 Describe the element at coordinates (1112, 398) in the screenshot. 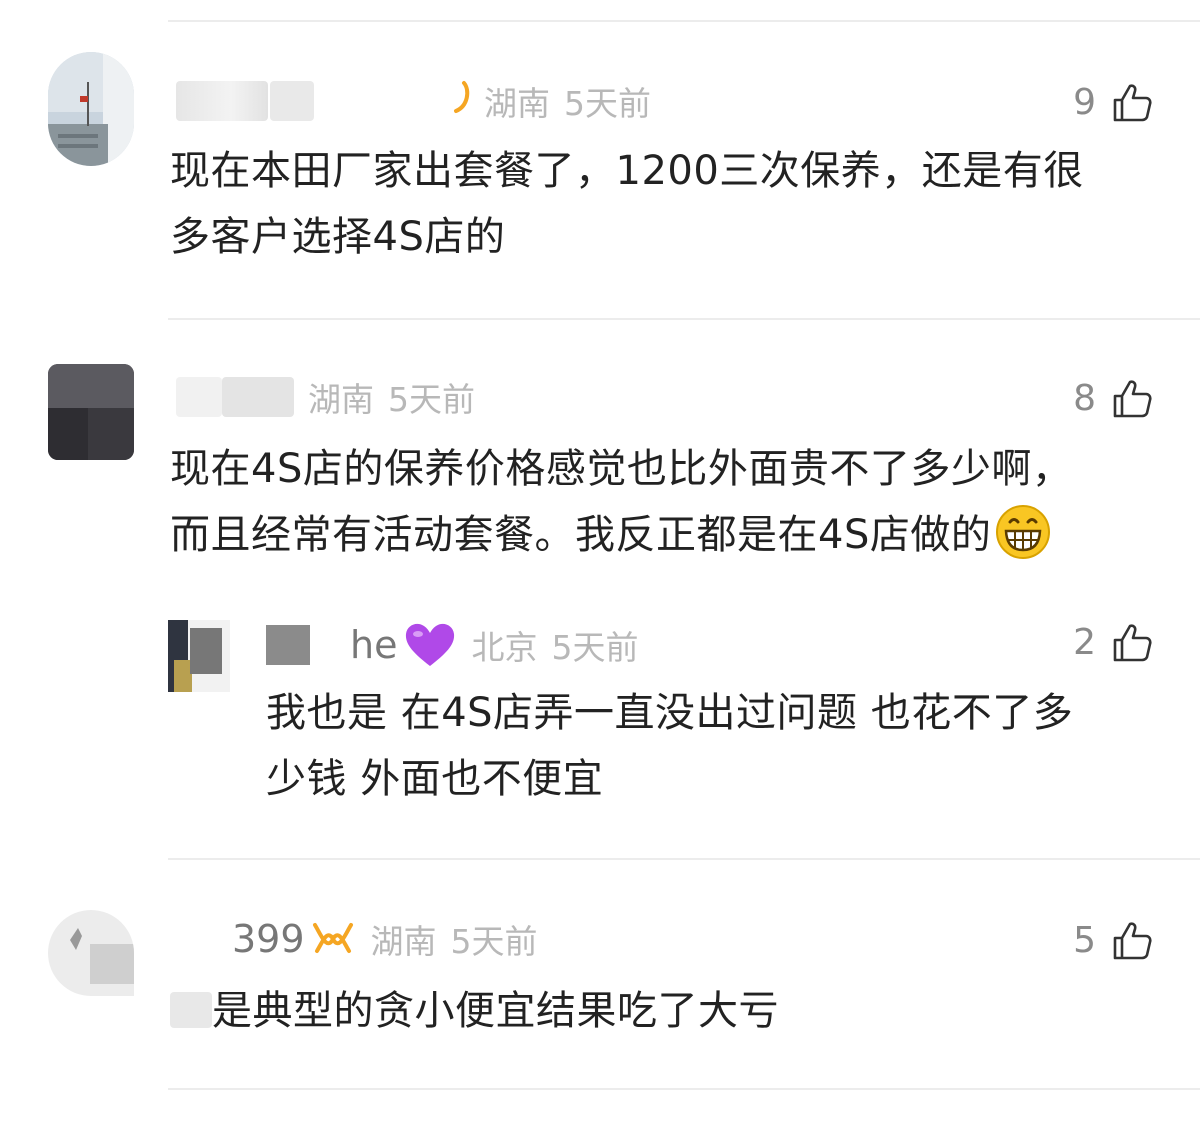

I see `like-button: 8` at that location.